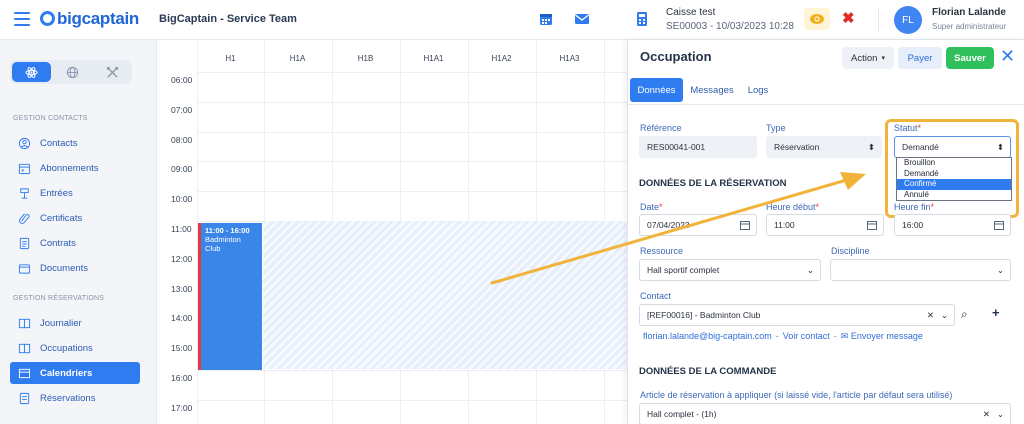 This screenshot has width=1024, height=424. I want to click on section-reservations-title: GESTION RÉSERVATIONS, so click(59, 298).